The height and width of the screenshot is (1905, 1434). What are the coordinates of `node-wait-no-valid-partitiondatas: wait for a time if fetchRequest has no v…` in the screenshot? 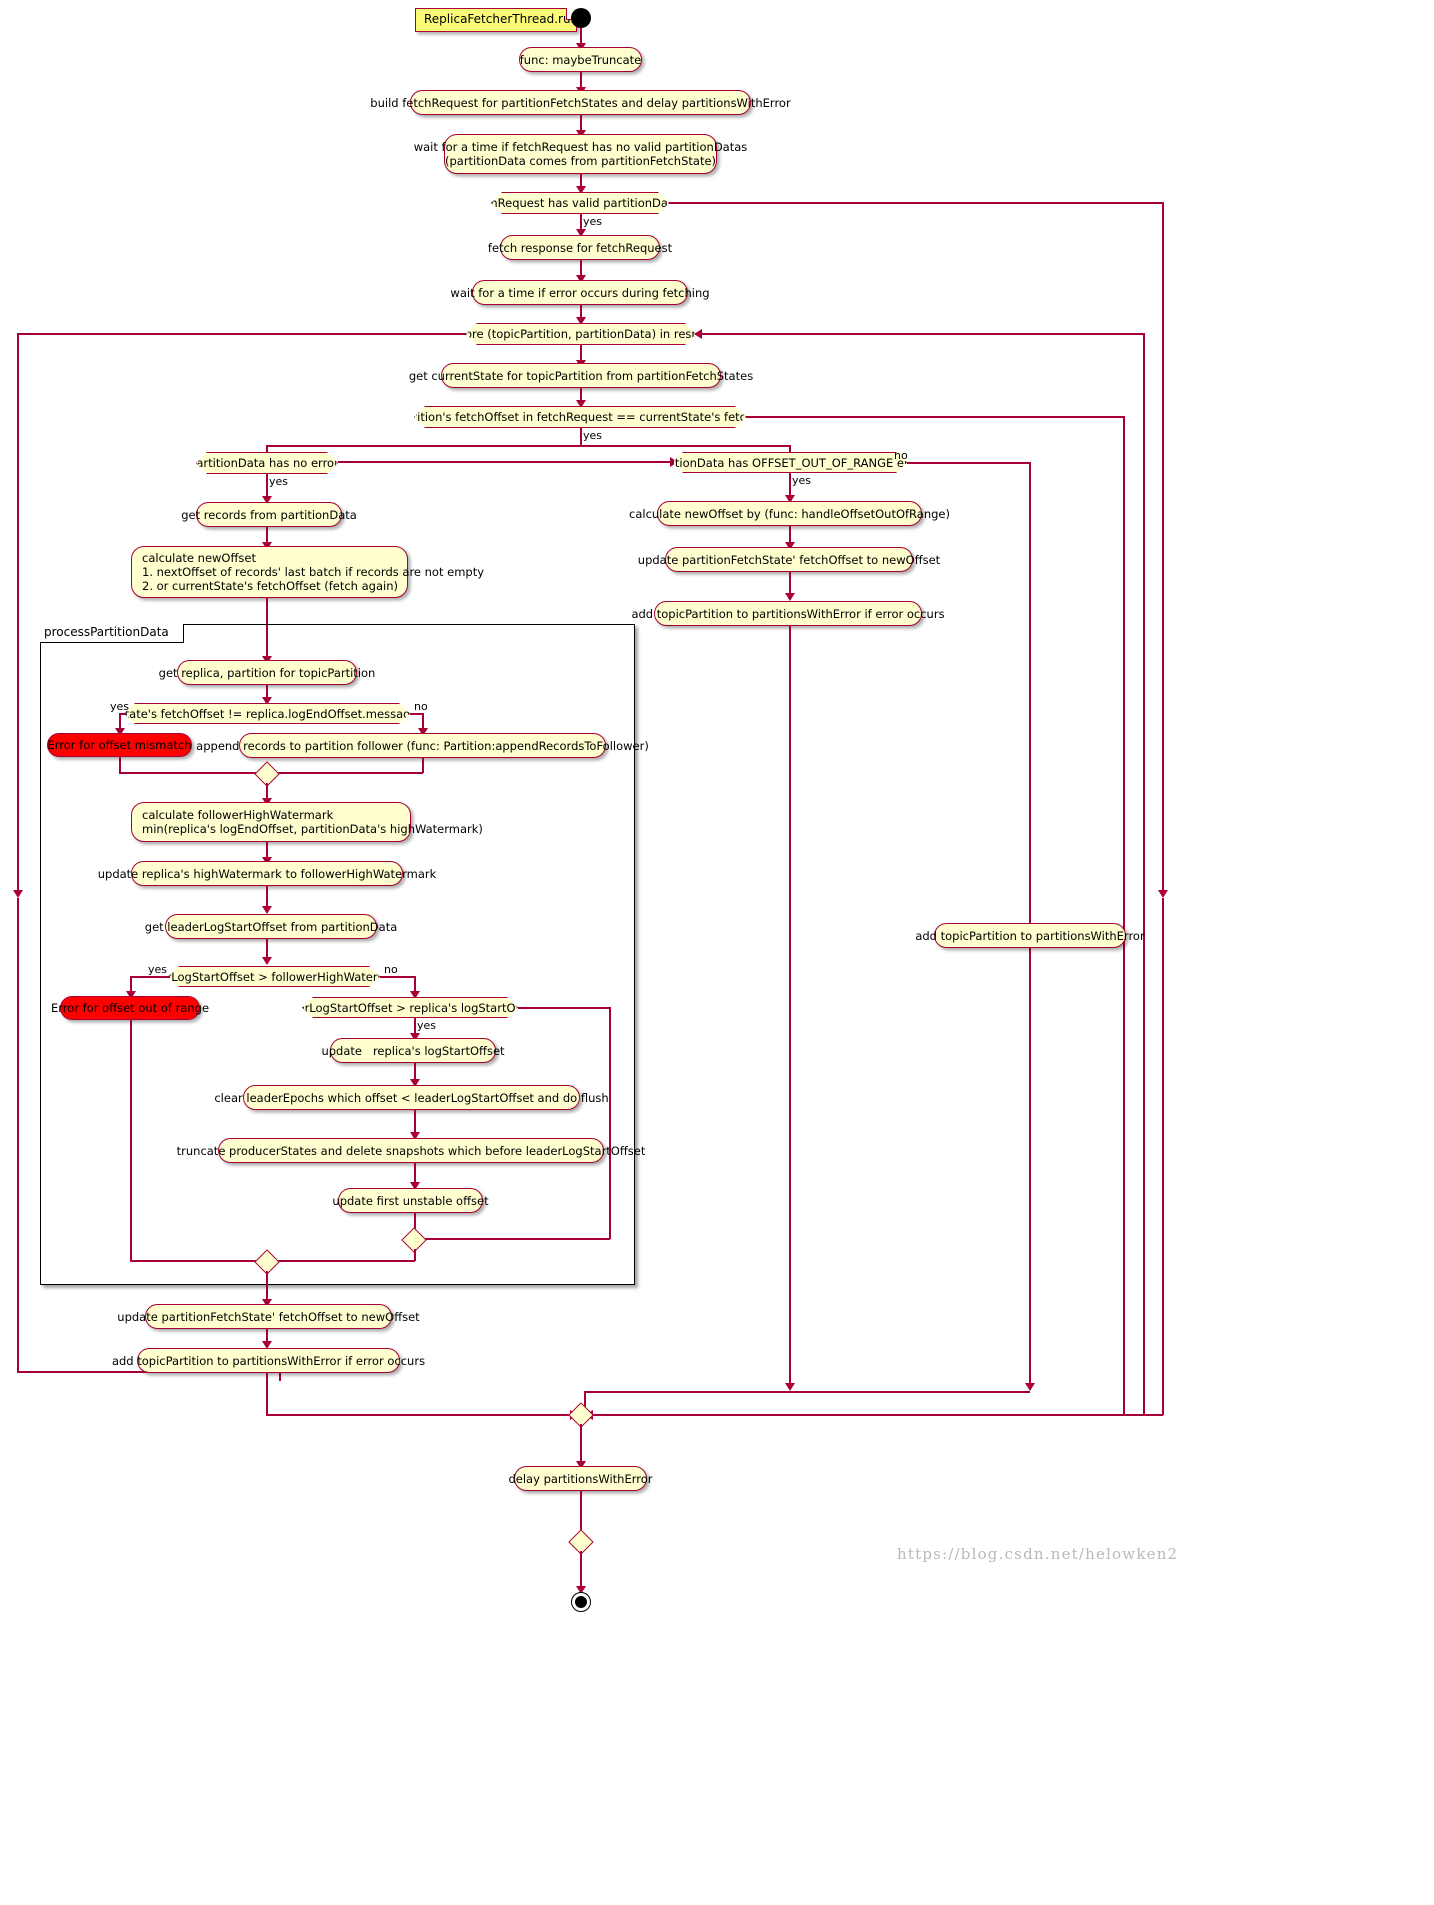 It's located at (580, 154).